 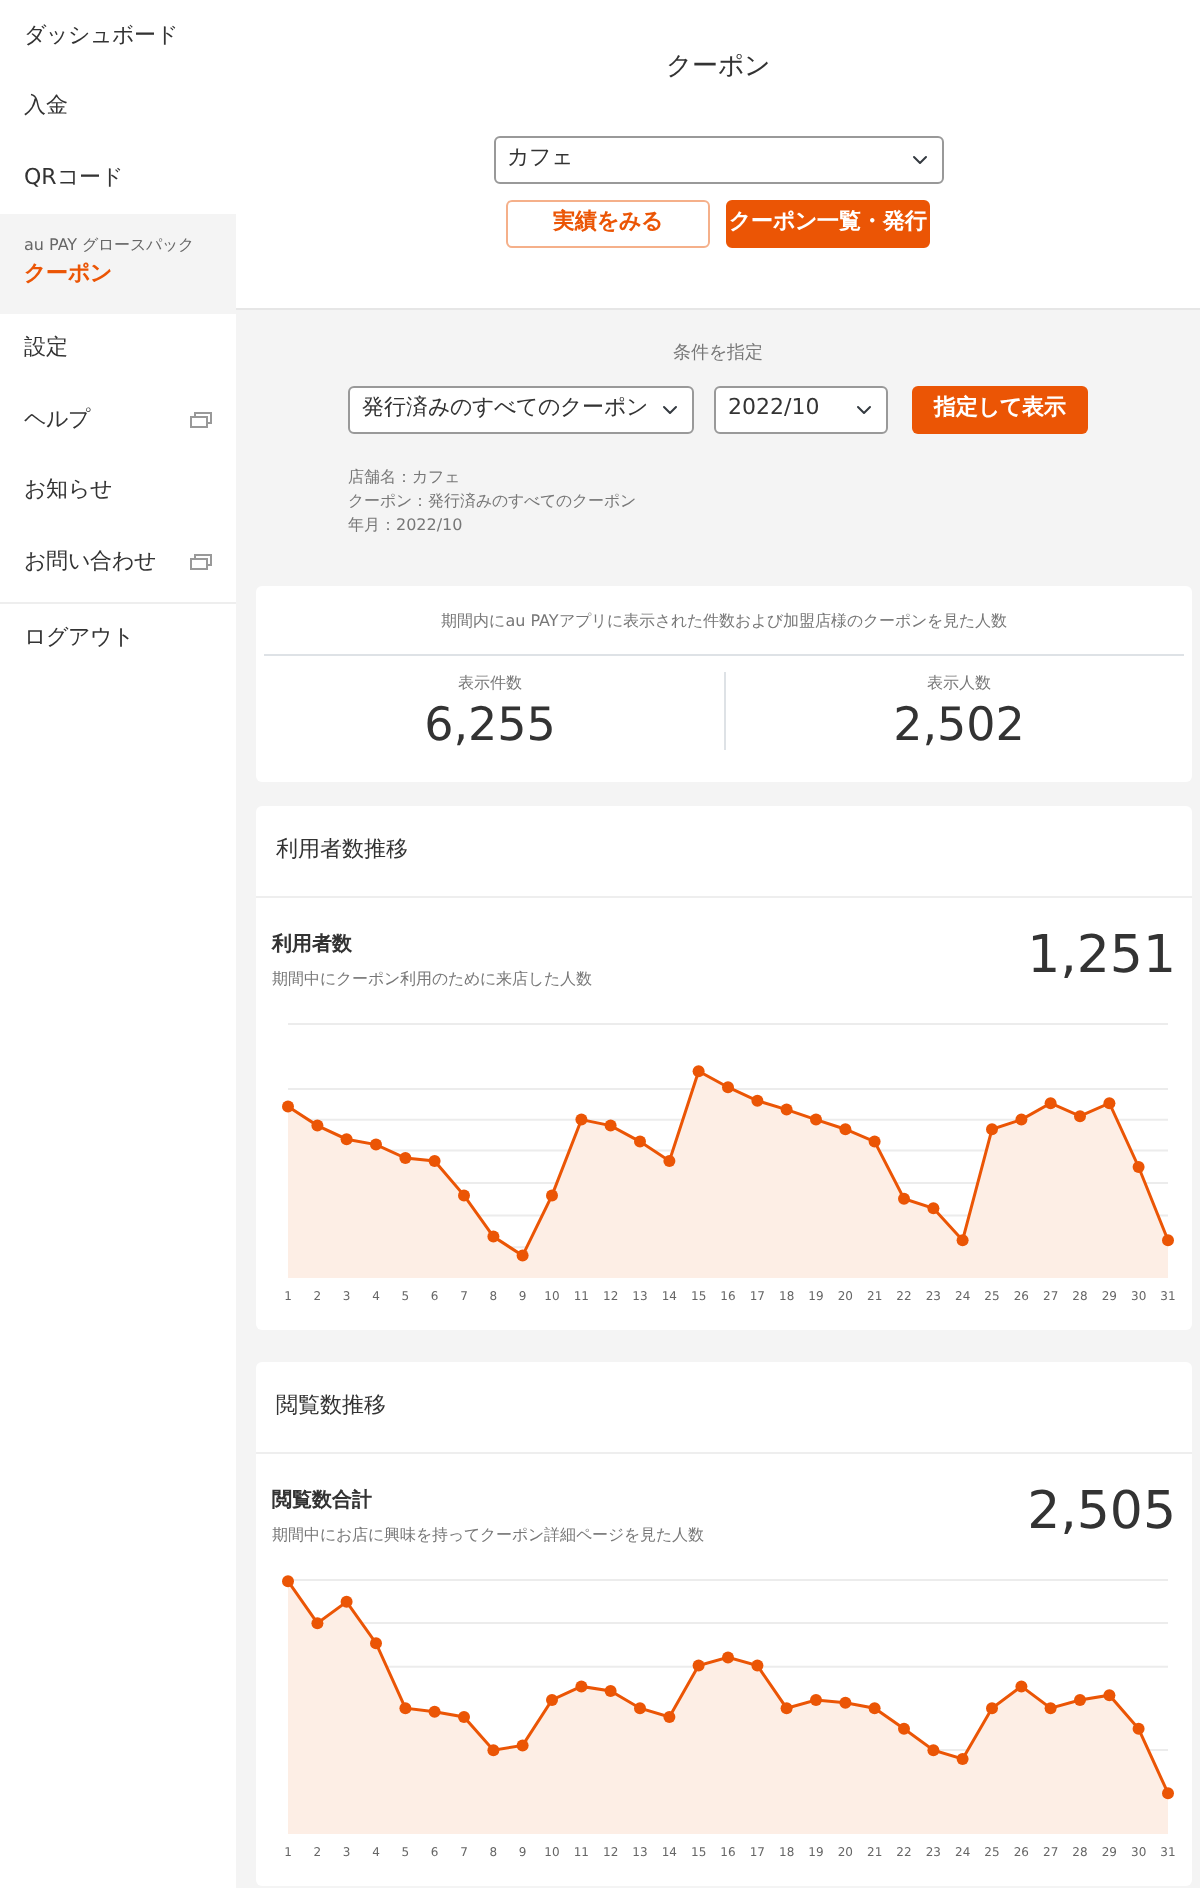 I want to click on stat-label: 表示件数, so click(x=490, y=684).